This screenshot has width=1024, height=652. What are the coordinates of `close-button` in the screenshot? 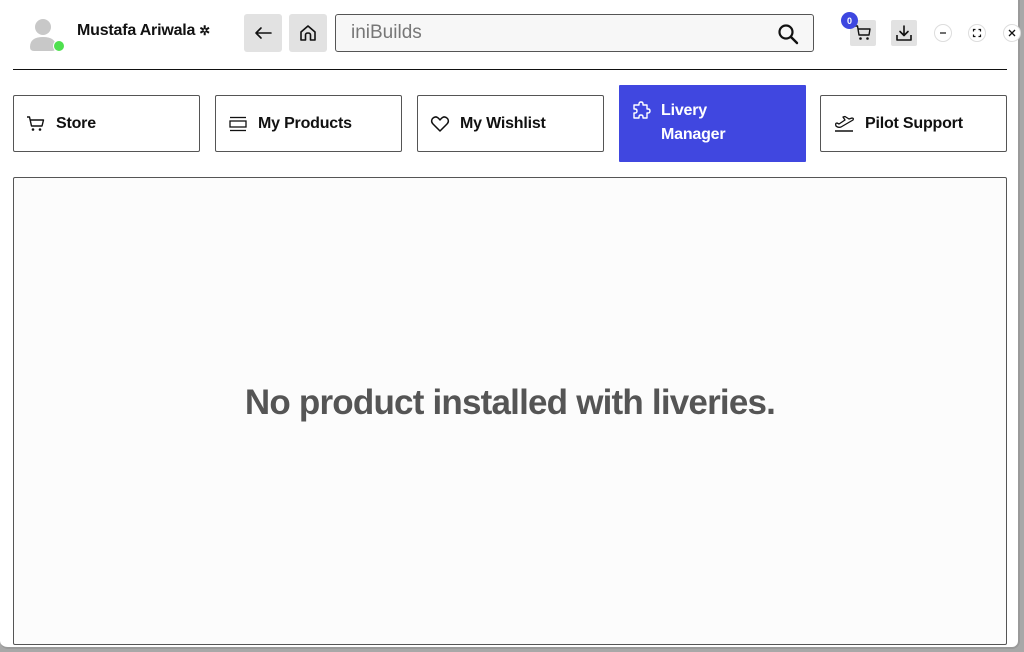 It's located at (1012, 33).